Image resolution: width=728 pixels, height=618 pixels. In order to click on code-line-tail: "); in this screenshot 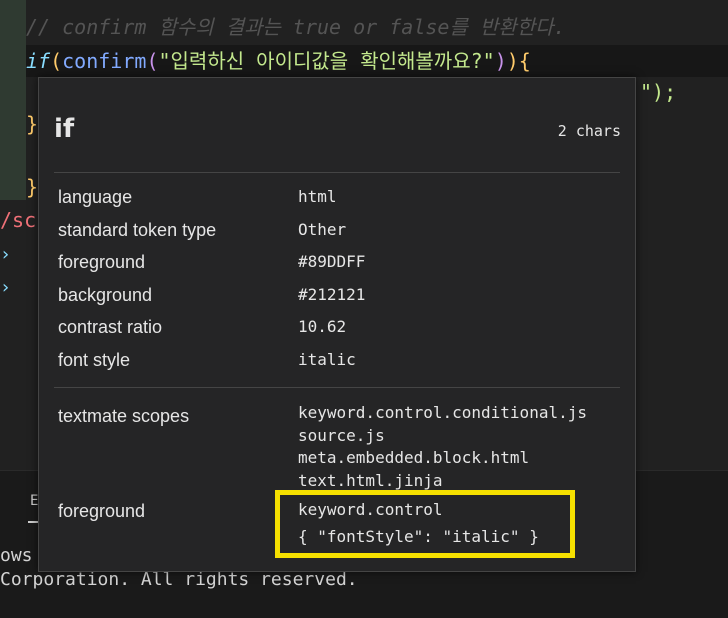, I will do `click(658, 92)`.